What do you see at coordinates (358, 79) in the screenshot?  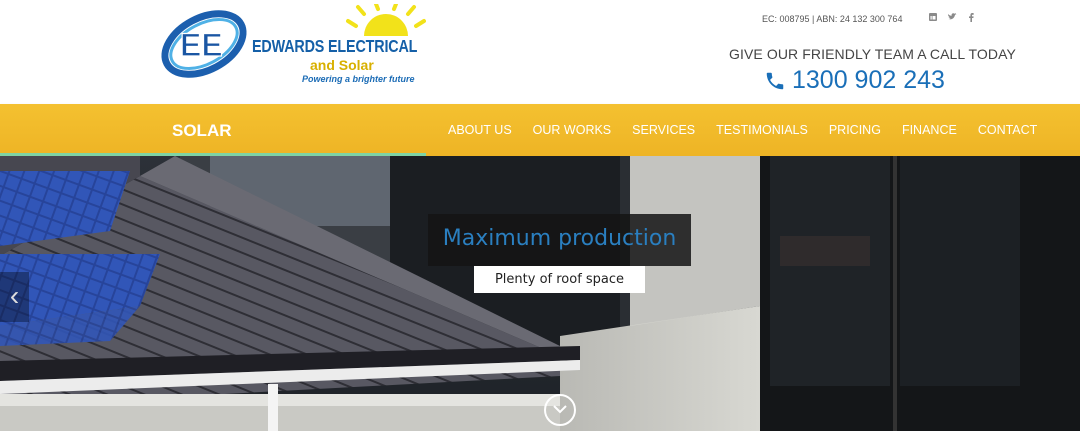 I see `brand-tagline: Powering a brighter future` at bounding box center [358, 79].